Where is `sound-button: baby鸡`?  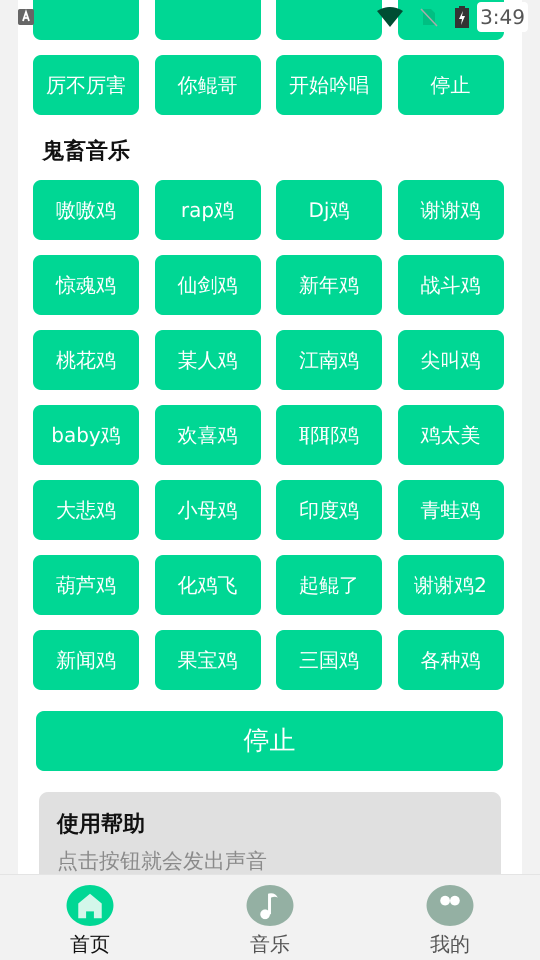 sound-button: baby鸡 is located at coordinates (86, 435).